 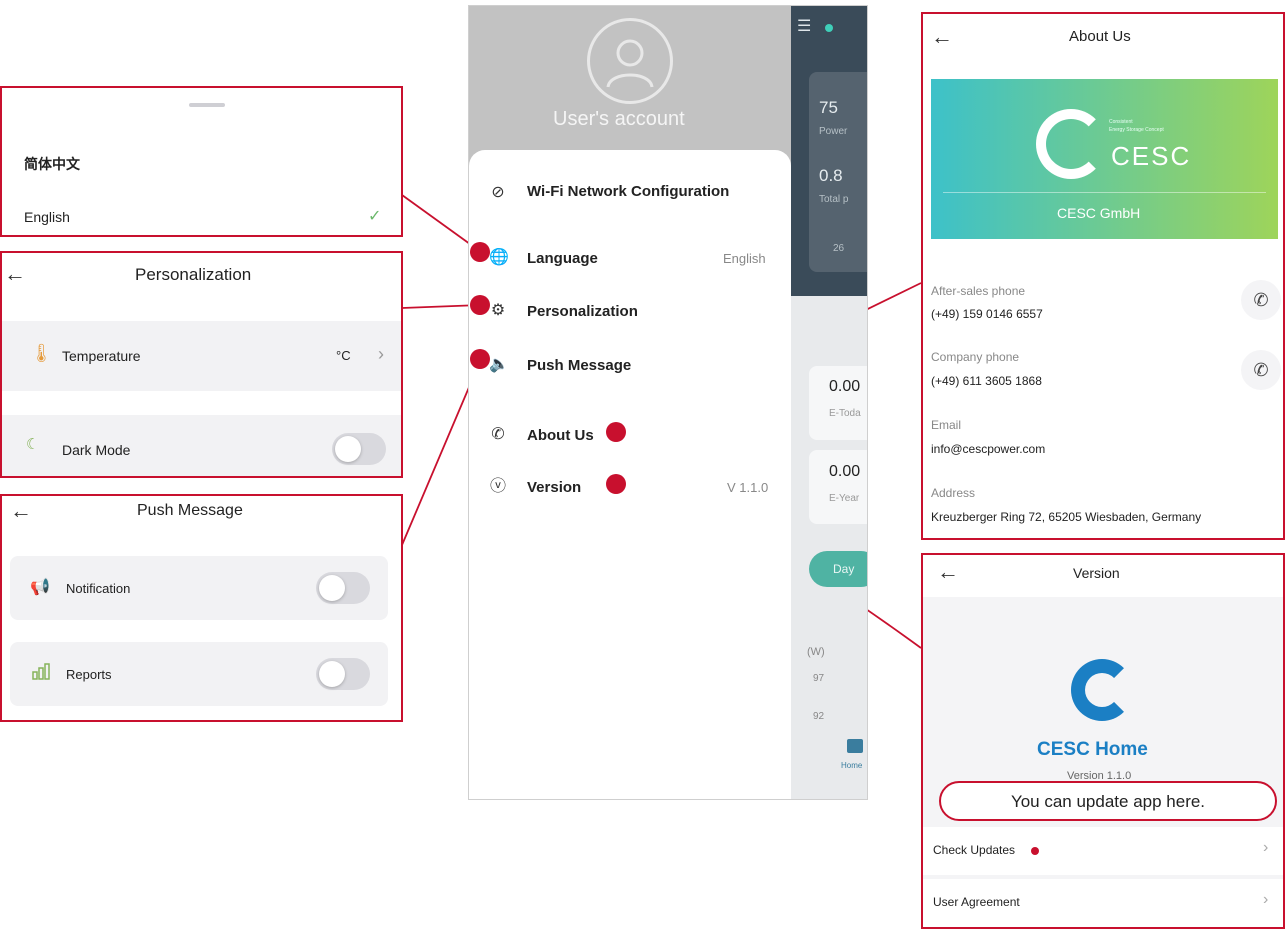 I want to click on user-agreement-row: User Agreement ›, so click(x=1103, y=903).